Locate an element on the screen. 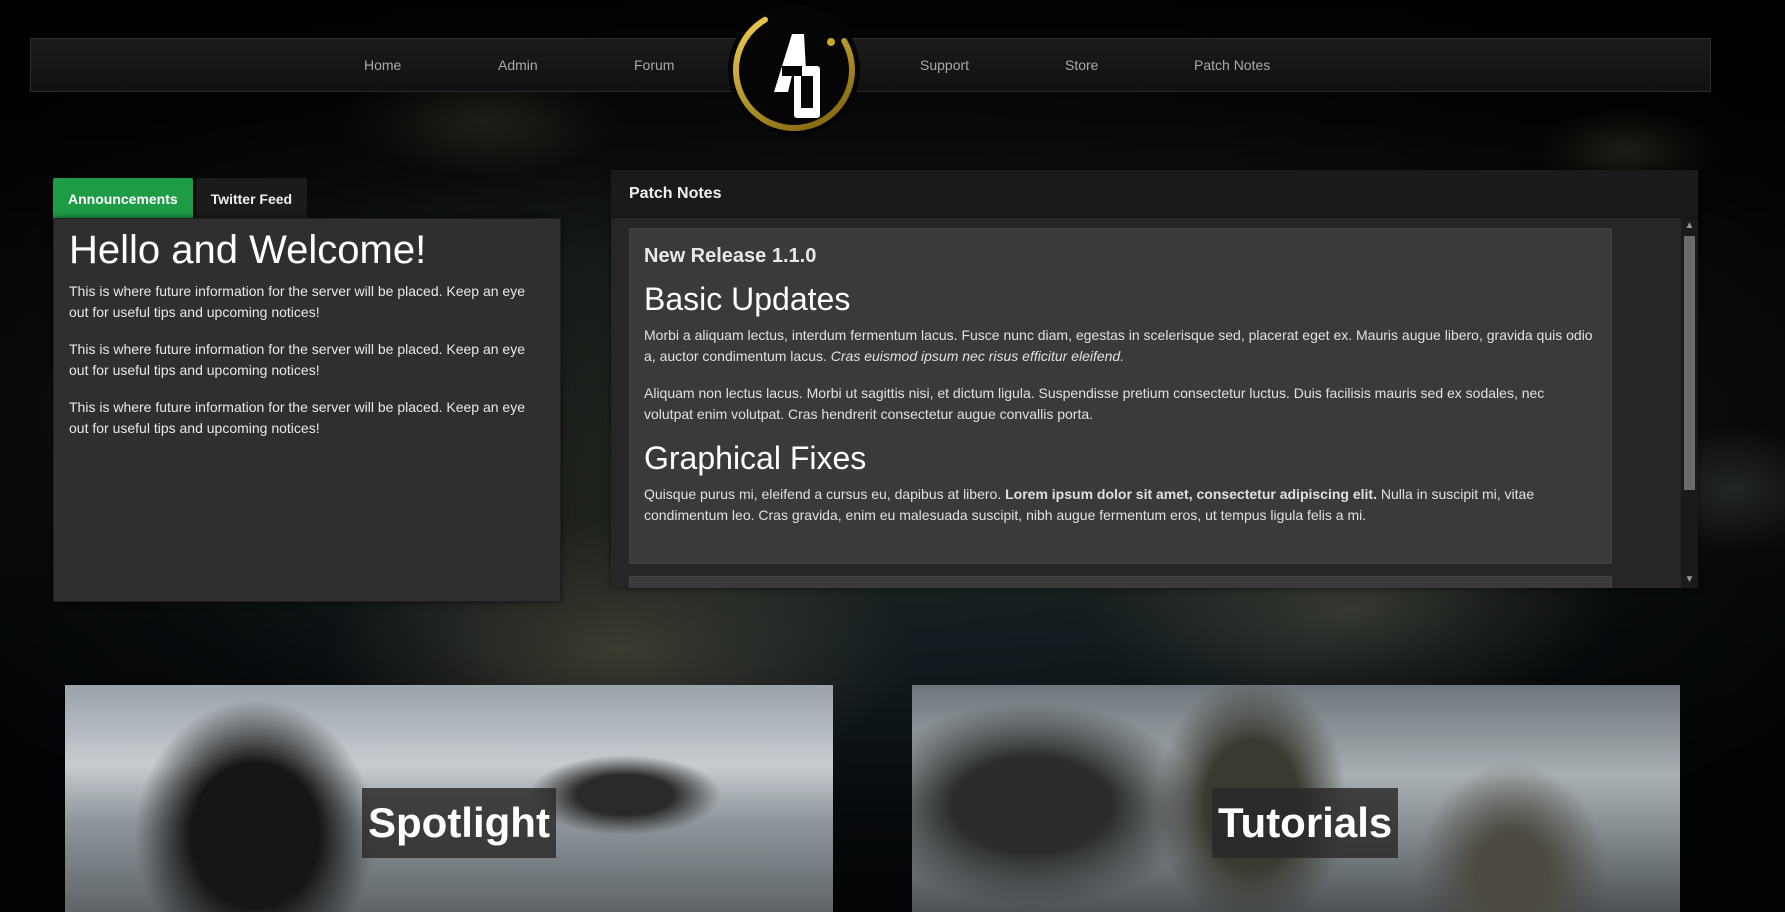 The image size is (1785, 912). nav-forum-link: Forum is located at coordinates (654, 65).